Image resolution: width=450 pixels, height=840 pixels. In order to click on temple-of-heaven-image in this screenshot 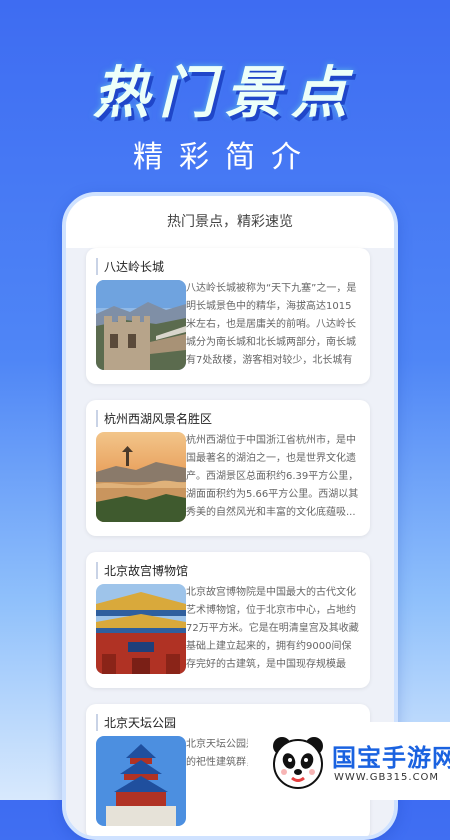, I will do `click(141, 781)`.